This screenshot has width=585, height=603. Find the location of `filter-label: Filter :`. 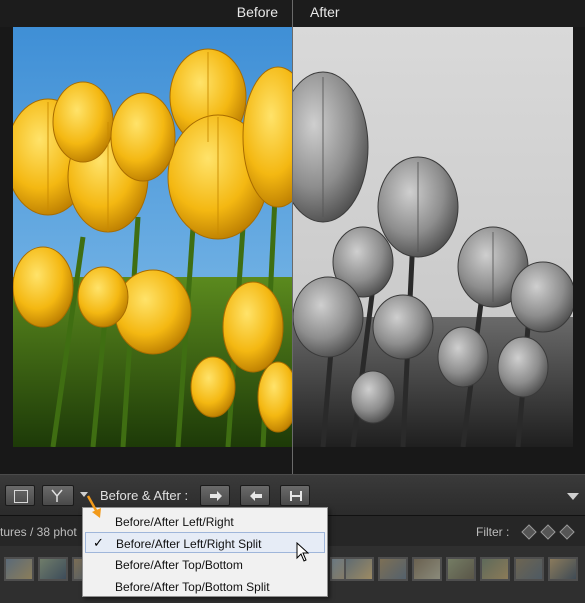

filter-label: Filter : is located at coordinates (493, 532).